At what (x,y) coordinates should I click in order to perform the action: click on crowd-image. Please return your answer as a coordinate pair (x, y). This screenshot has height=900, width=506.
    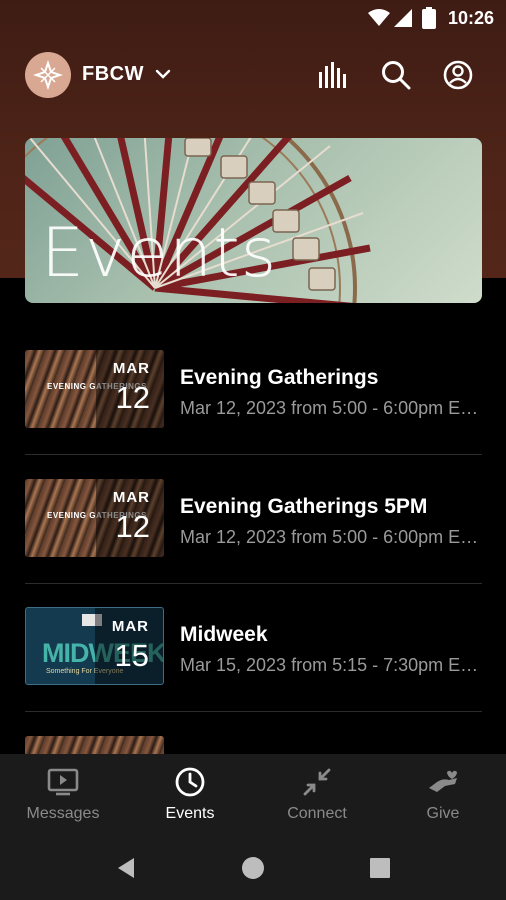
    Looking at the image, I should click on (94, 745).